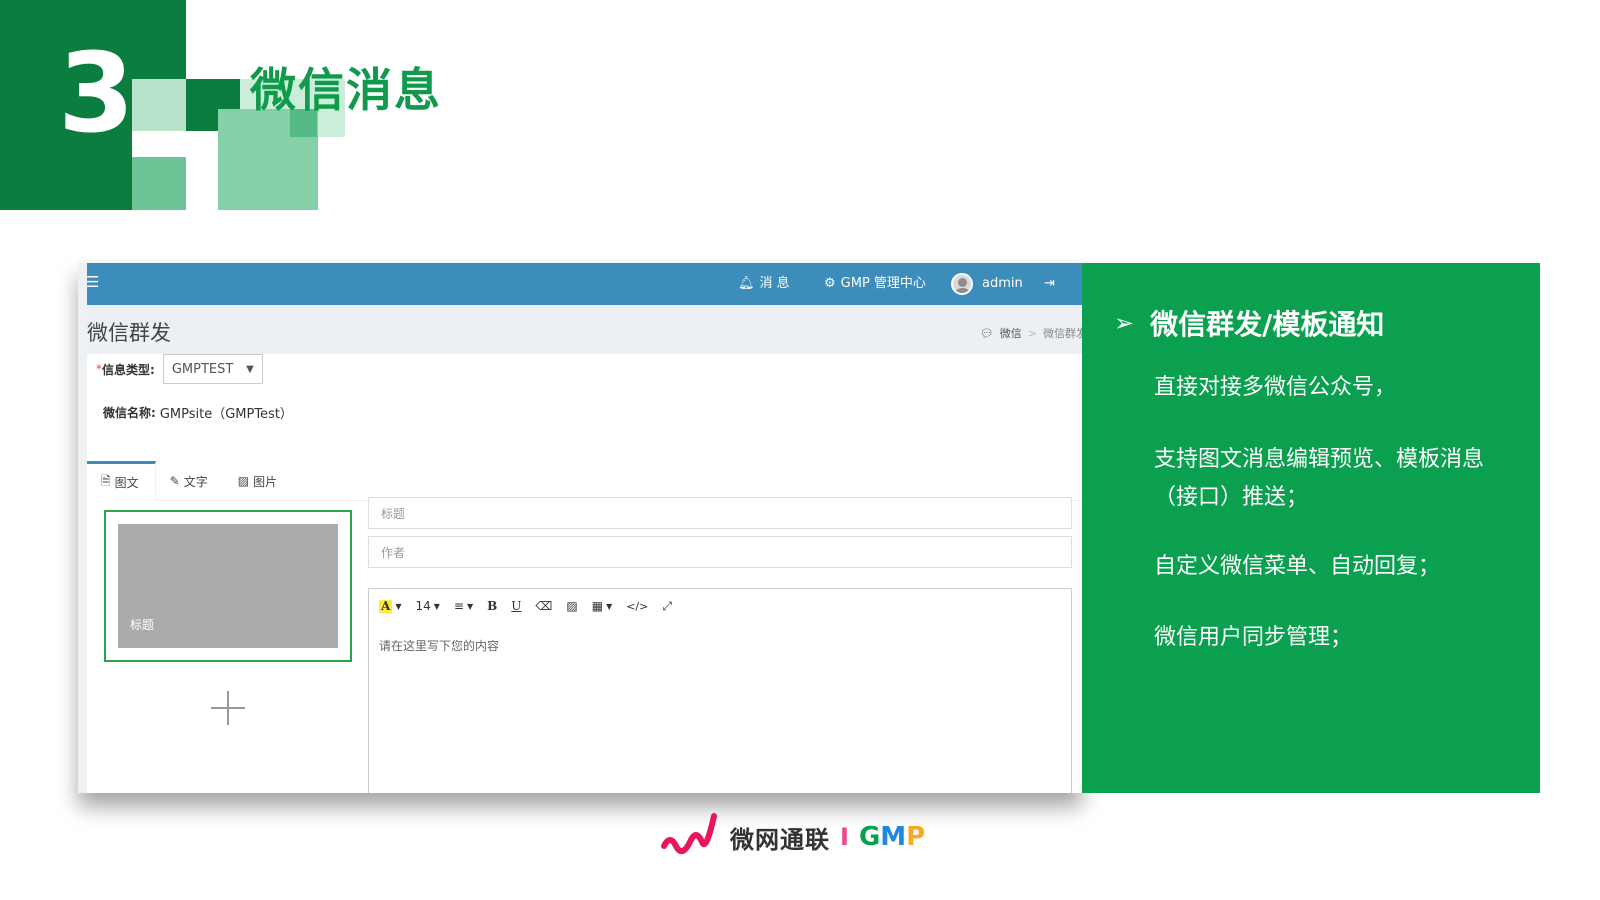  What do you see at coordinates (1011, 333) in the screenshot?
I see `breadcrumb-item: 微信` at bounding box center [1011, 333].